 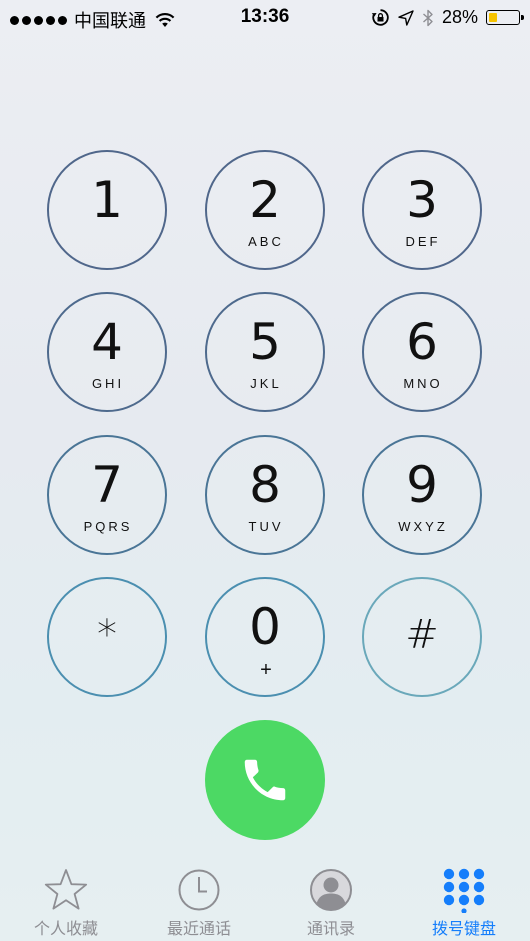 What do you see at coordinates (66, 889) in the screenshot?
I see `star-icon` at bounding box center [66, 889].